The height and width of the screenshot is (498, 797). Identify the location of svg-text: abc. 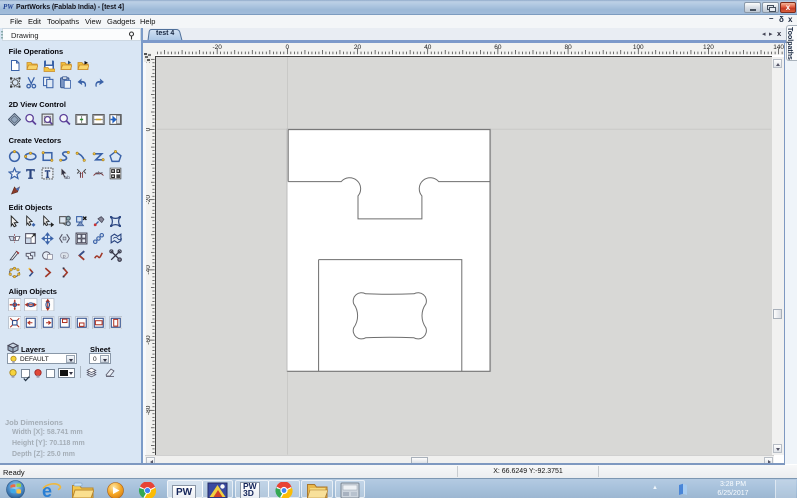
(99, 173).